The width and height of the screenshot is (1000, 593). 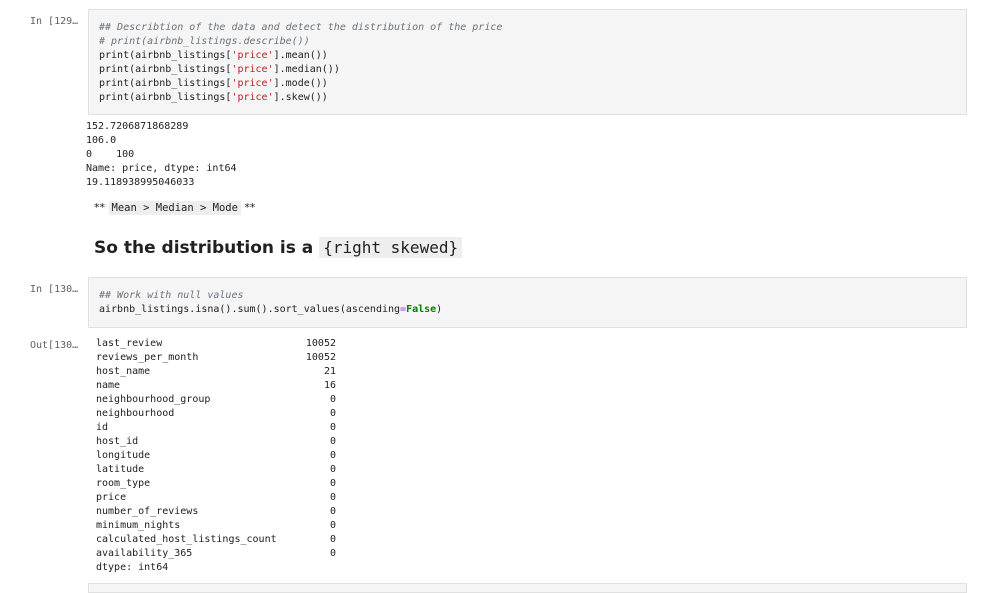 I want to click on series-row: neighbourhood_group 0, so click(x=216, y=400).